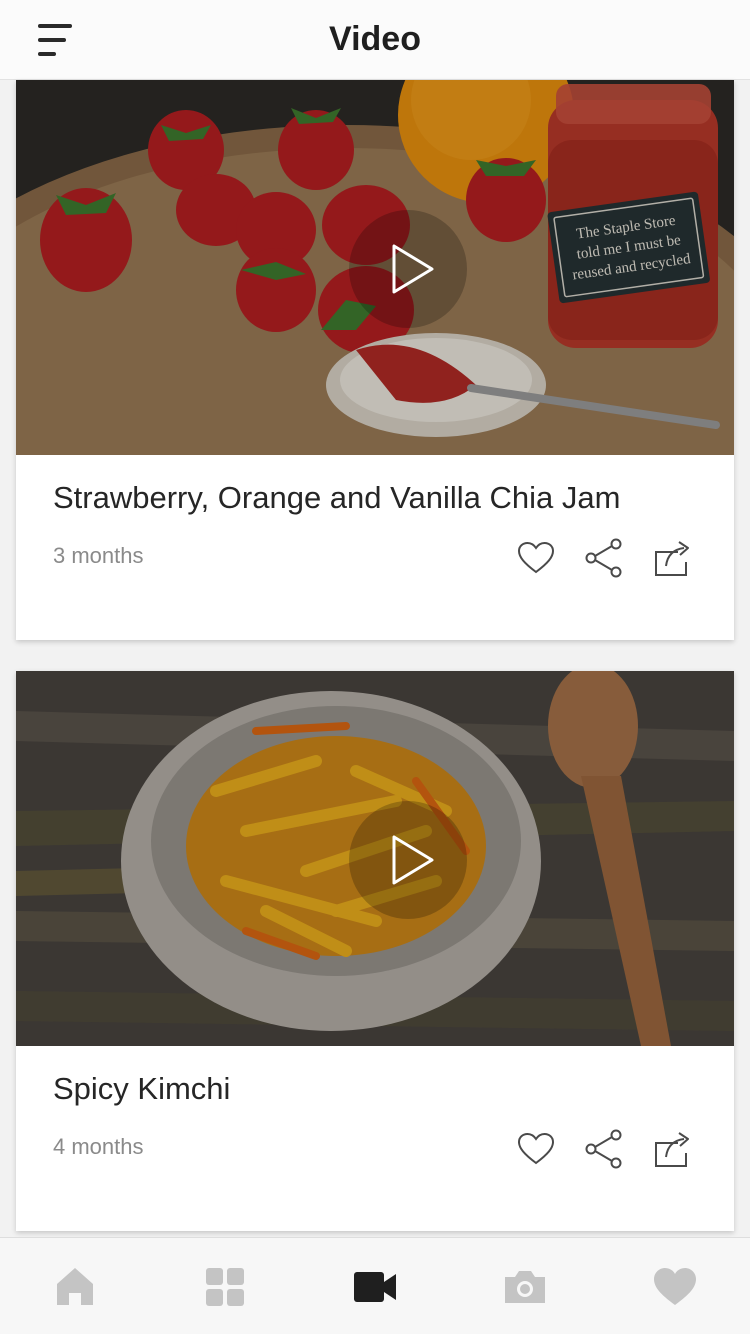 This screenshot has width=750, height=1334. Describe the element at coordinates (141, 1089) in the screenshot. I see `video-title: Spicy Kimchi` at that location.